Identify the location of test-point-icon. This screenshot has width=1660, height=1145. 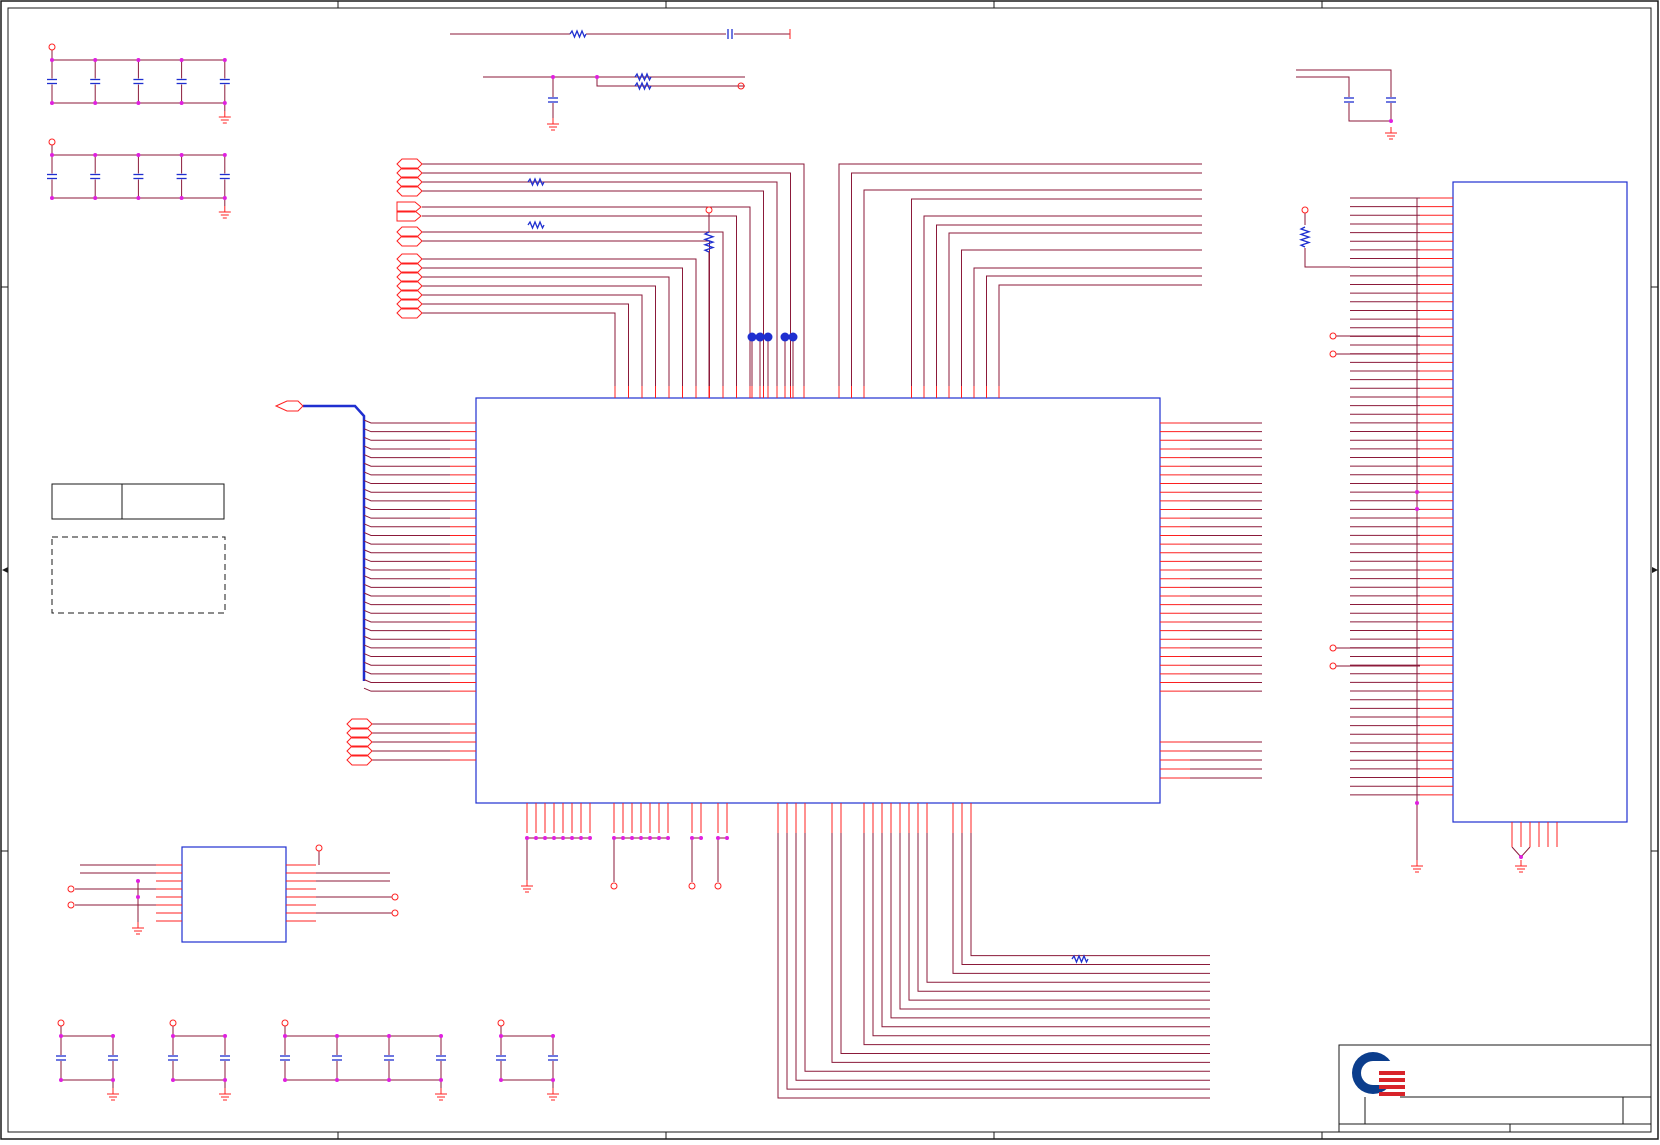
(793, 337).